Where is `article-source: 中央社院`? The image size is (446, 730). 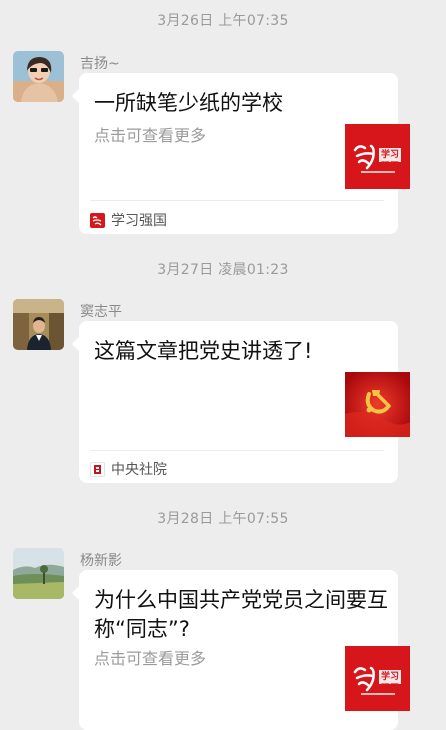 article-source: 中央社院 is located at coordinates (128, 469).